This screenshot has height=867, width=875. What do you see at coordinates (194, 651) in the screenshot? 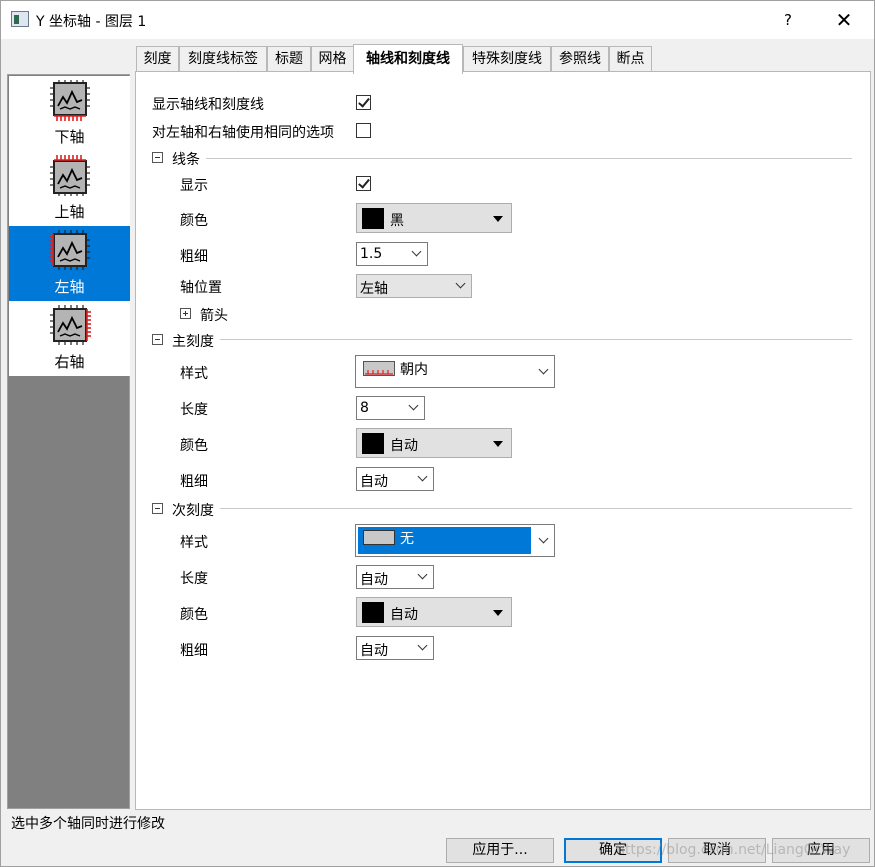
I see `minor-thickness-label: 粗细` at bounding box center [194, 651].